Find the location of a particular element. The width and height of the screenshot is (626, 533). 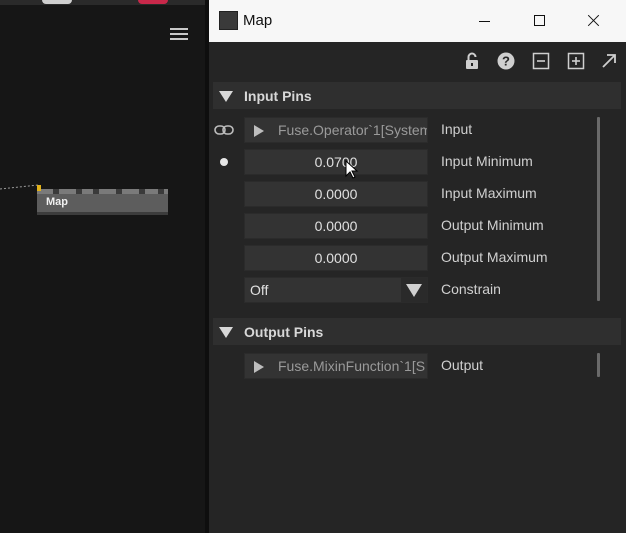

input-minimum-field: 0.0700 is located at coordinates (336, 162).